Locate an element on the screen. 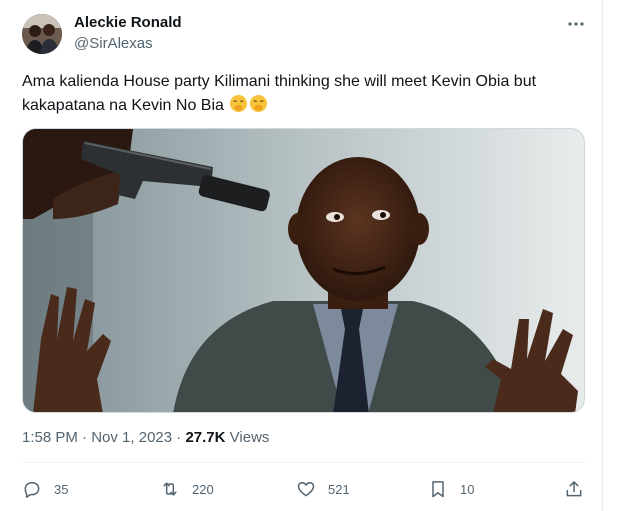 Image resolution: width=619 pixels, height=511 pixels. reply-button: 35 is located at coordinates (45, 489).